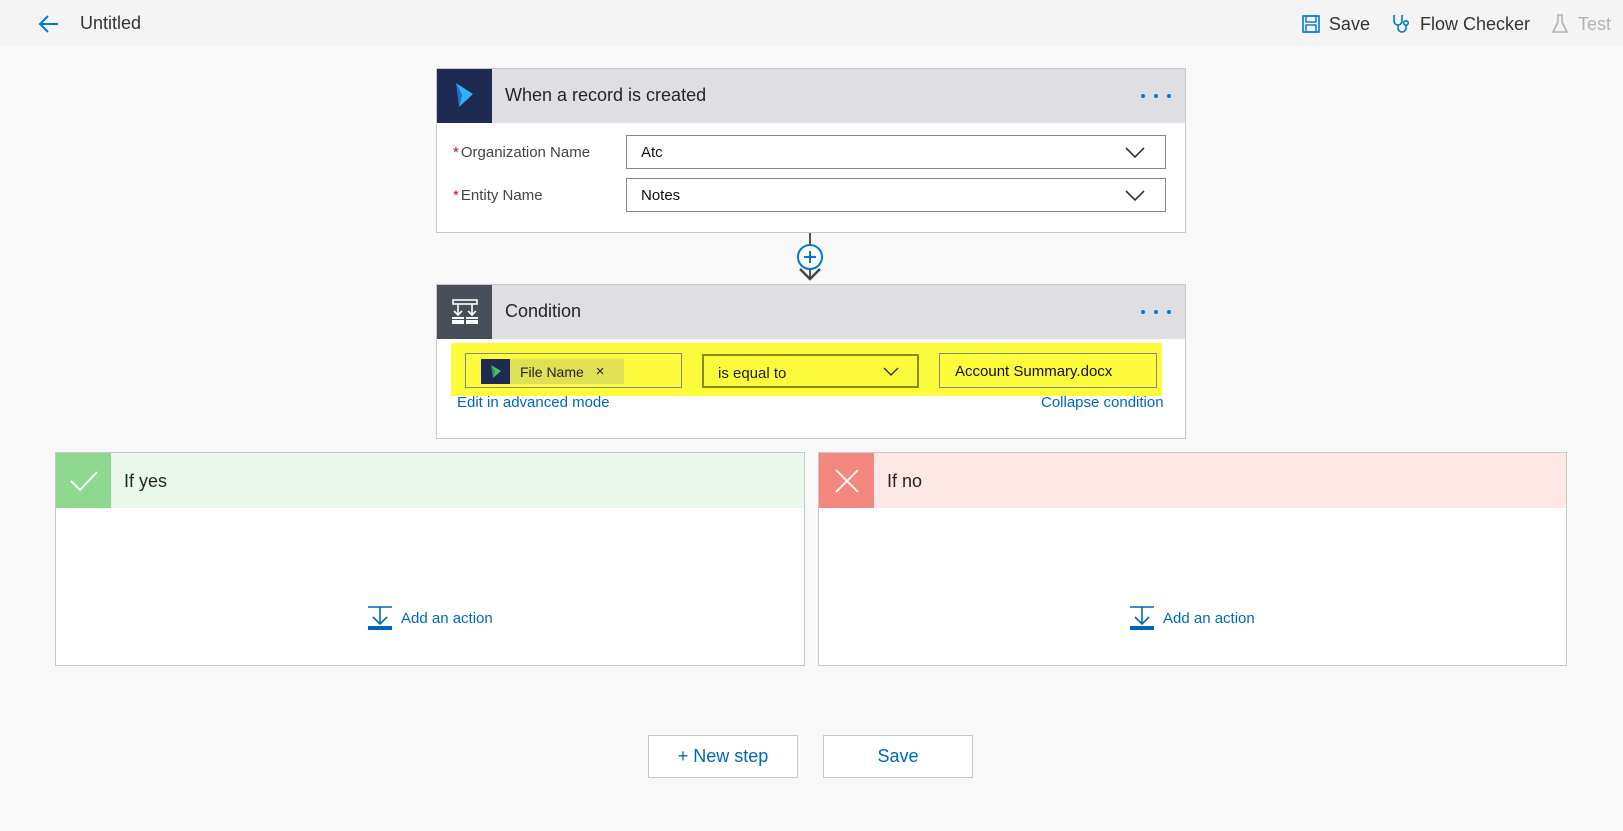 The height and width of the screenshot is (831, 1623). I want to click on token-label: File Name, so click(552, 371).